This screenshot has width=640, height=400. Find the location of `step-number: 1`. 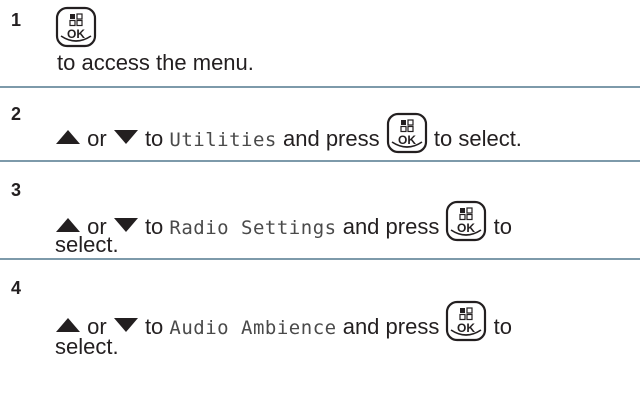

step-number: 1 is located at coordinates (16, 20).